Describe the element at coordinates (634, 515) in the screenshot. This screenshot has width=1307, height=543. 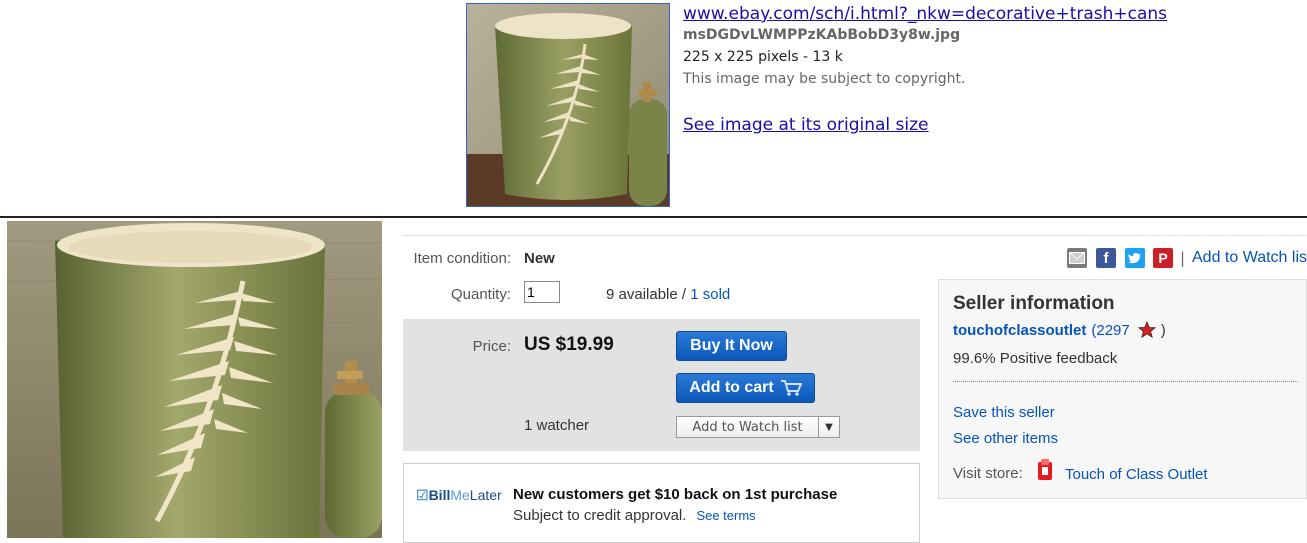
I see `bill-me-later-subtext: Subject to credit approval. See terms` at that location.